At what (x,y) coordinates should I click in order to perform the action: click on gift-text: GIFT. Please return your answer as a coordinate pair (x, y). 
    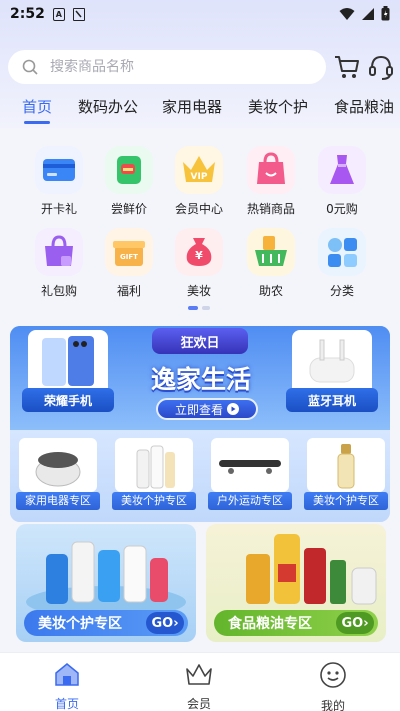
    Looking at the image, I should click on (129, 257).